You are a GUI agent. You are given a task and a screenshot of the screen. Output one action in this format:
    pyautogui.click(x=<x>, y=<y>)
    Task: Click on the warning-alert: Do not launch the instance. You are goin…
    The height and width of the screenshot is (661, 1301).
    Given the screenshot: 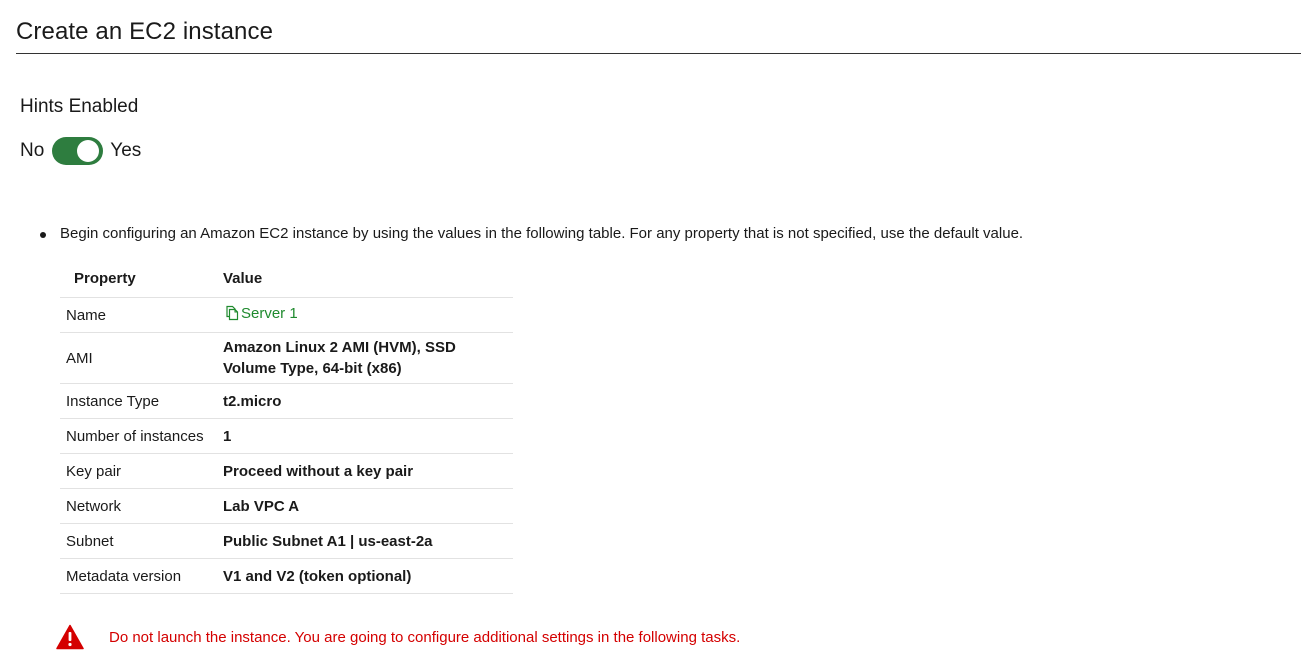 What is the action you would take?
    pyautogui.click(x=398, y=637)
    